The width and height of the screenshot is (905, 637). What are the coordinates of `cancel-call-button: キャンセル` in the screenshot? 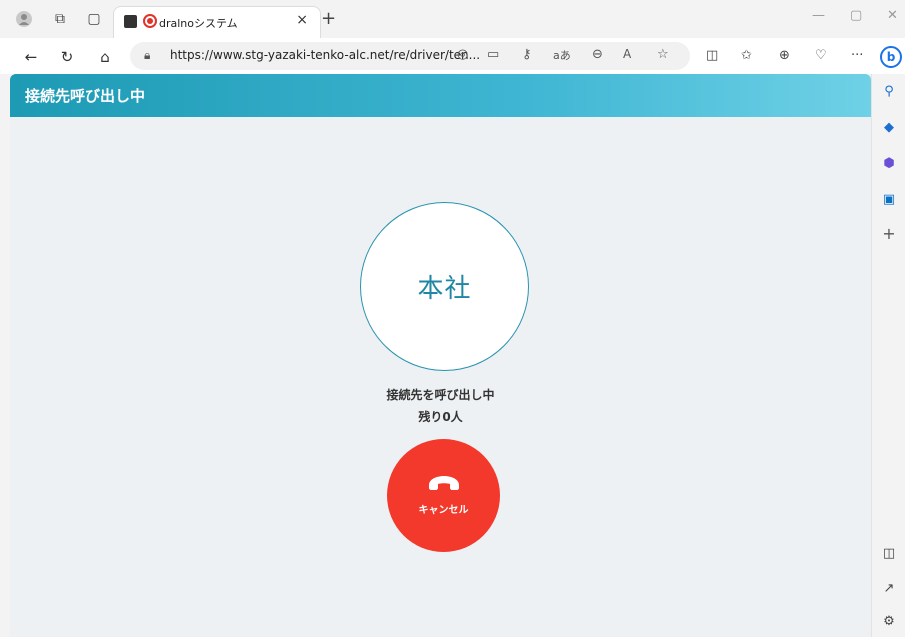 It's located at (443, 495).